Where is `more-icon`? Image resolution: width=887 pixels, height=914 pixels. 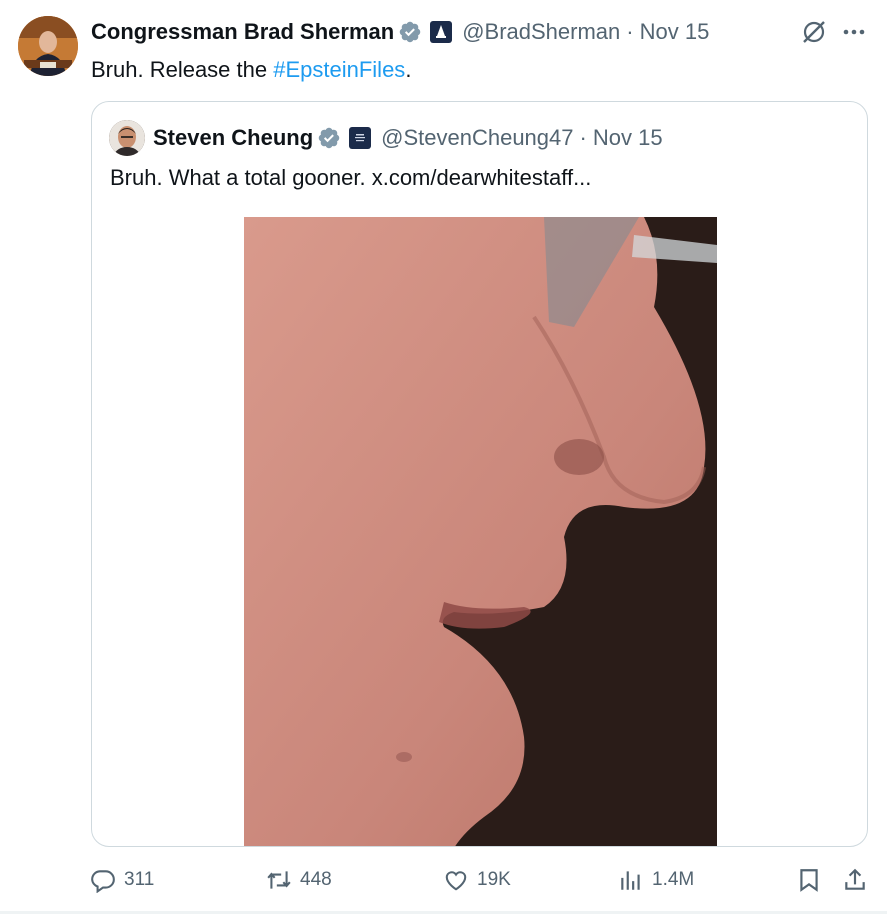 more-icon is located at coordinates (854, 32).